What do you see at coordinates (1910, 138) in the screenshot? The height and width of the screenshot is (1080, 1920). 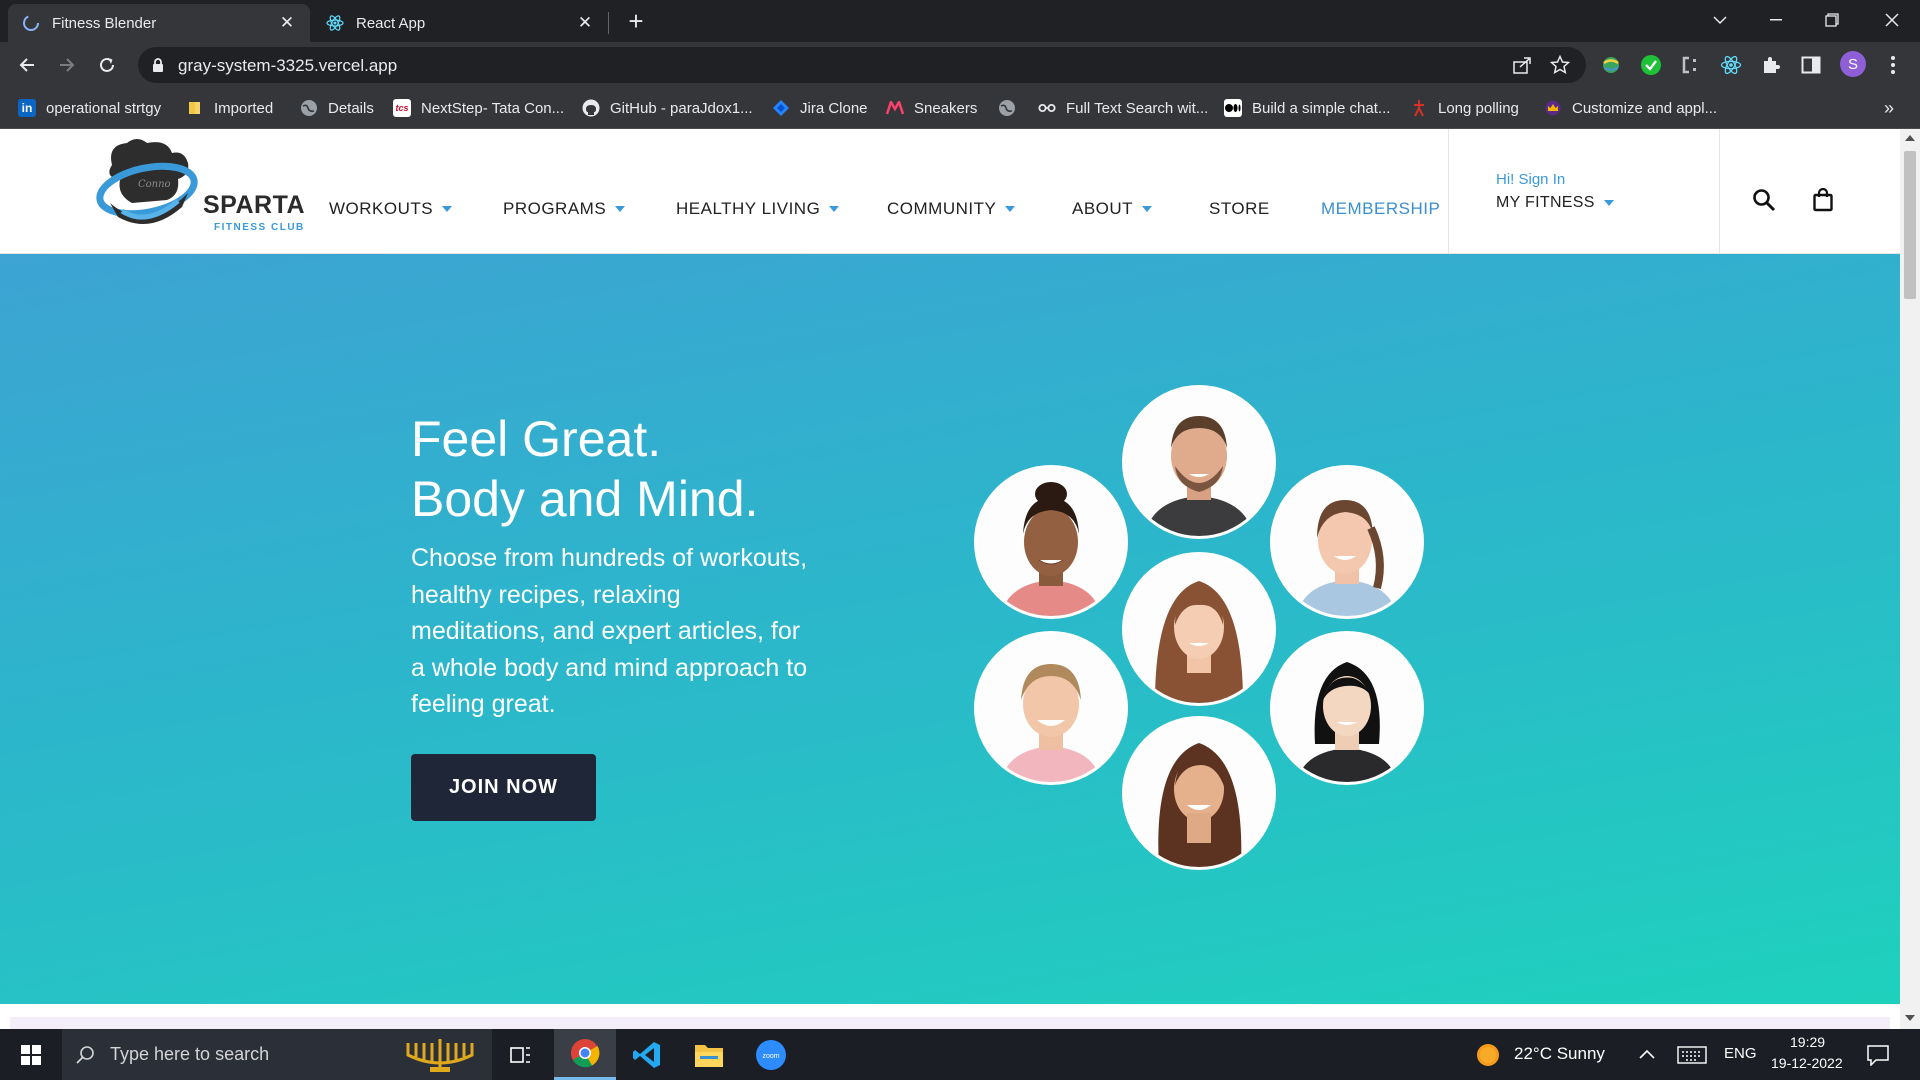 I see `scroll-up-icon` at bounding box center [1910, 138].